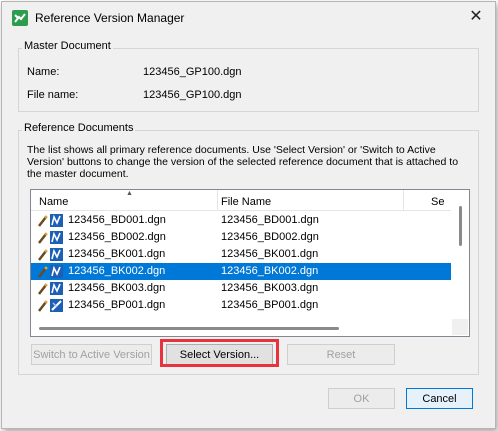 The image size is (498, 431). I want to click on reference-file-name: 123456_BP001.dgn, so click(270, 305).